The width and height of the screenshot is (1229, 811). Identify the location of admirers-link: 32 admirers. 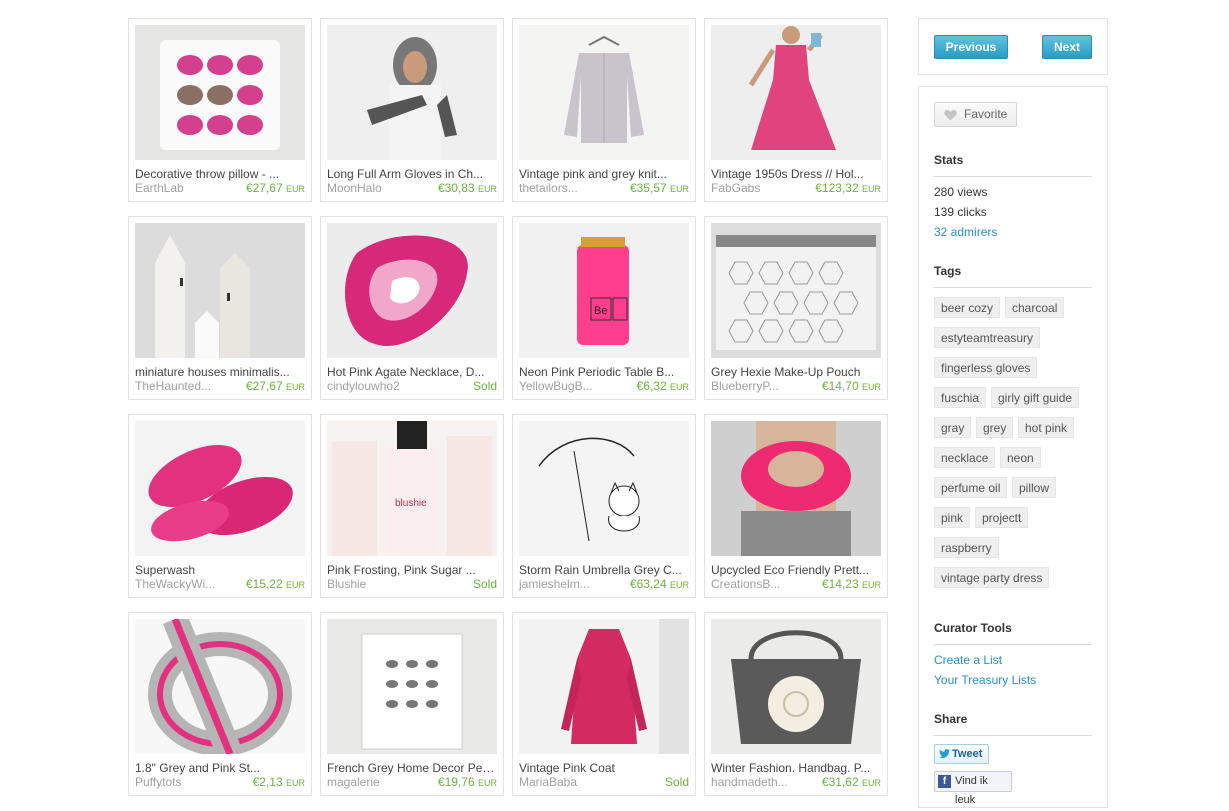
(965, 232).